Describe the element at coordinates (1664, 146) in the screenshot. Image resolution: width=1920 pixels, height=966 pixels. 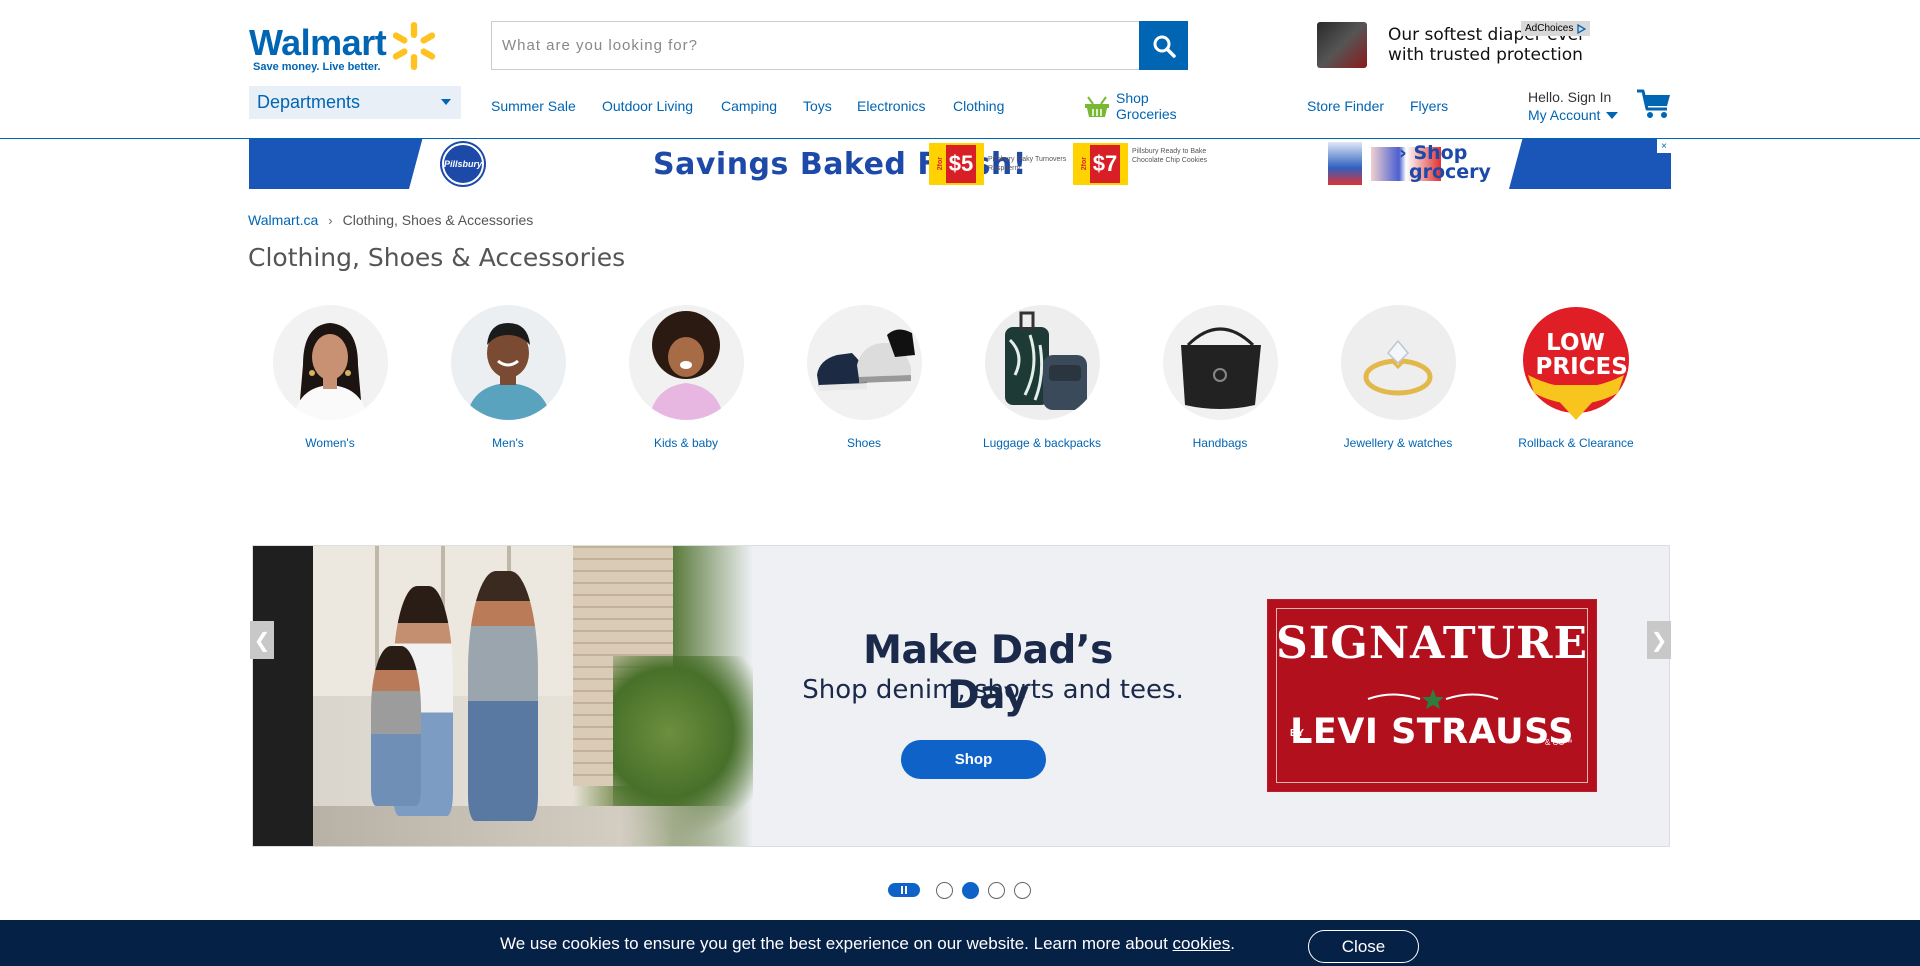
I see `ad-info-icon: ×` at that location.